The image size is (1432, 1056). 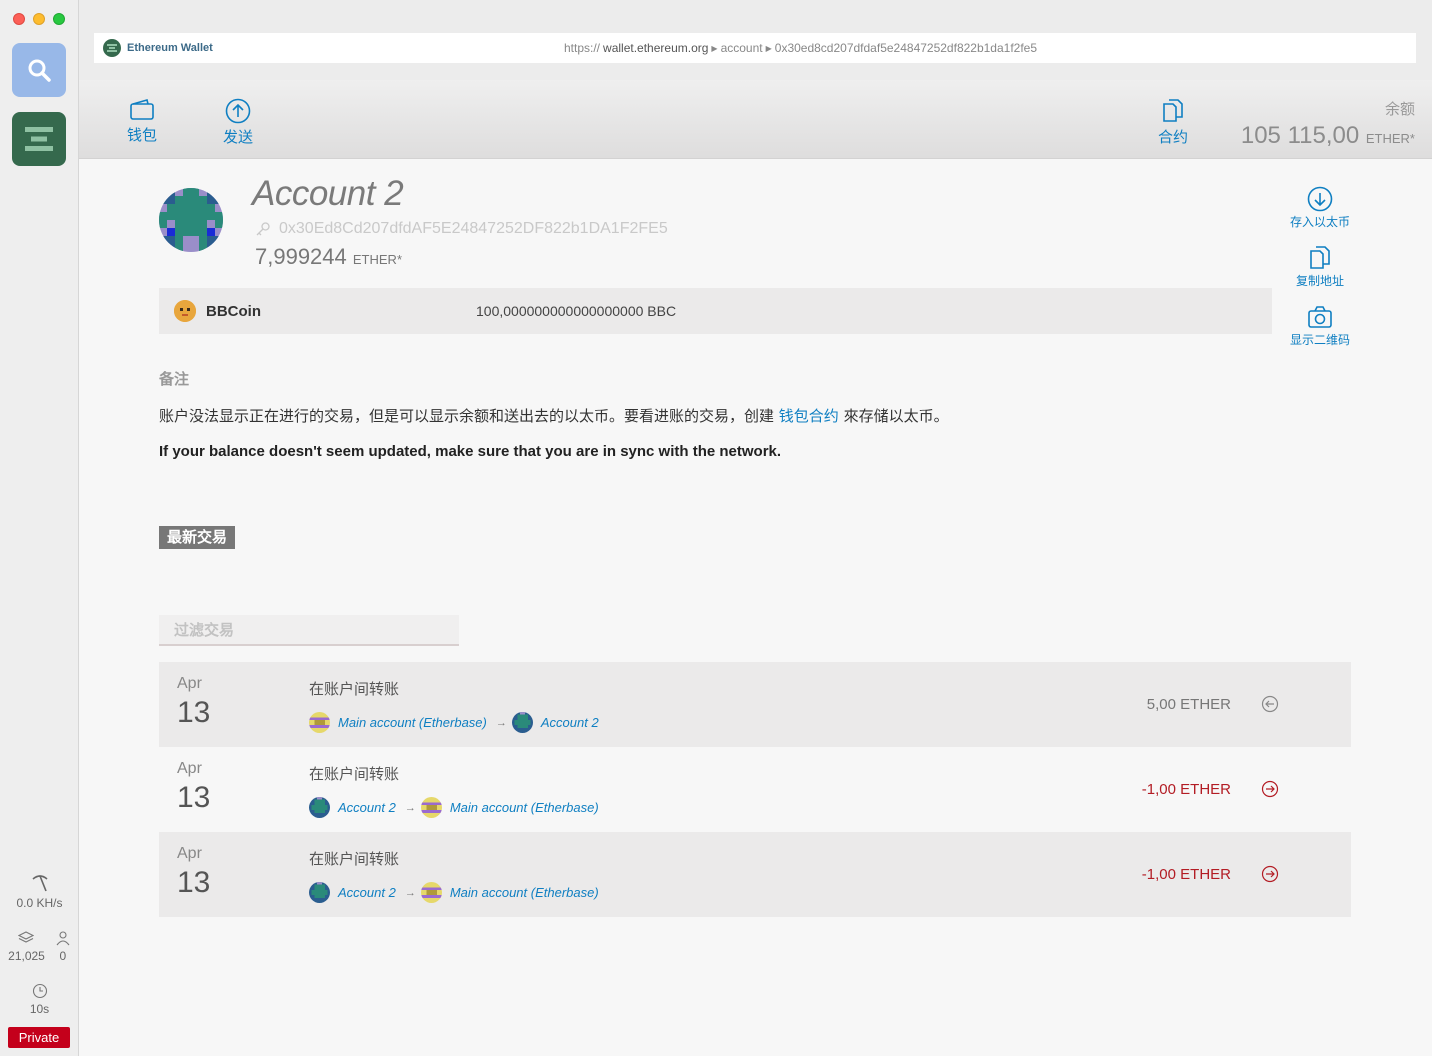 What do you see at coordinates (39, 528) in the screenshot?
I see `app-dock: 0.0 KH/s 21,025 0 10s Private` at bounding box center [39, 528].